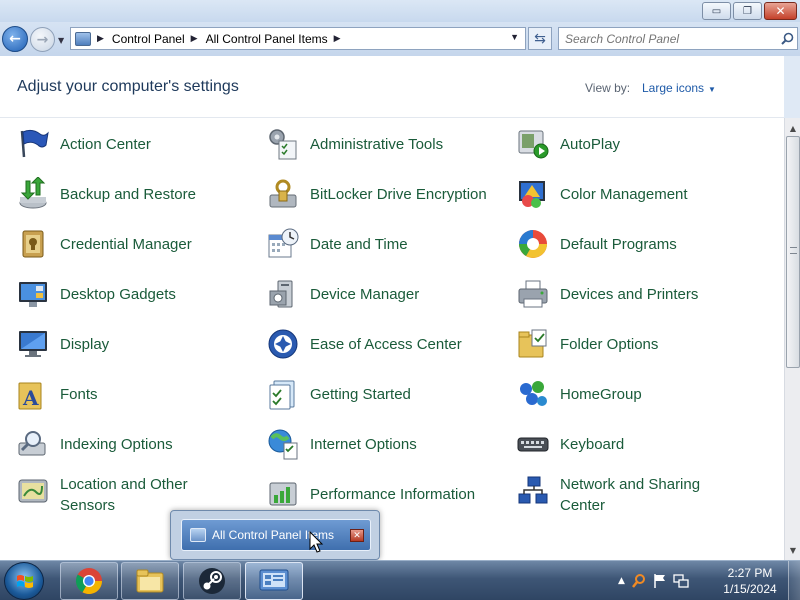 Image resolution: width=800 pixels, height=600 pixels. I want to click on item-getting-started: Getting Started, so click(386, 394).